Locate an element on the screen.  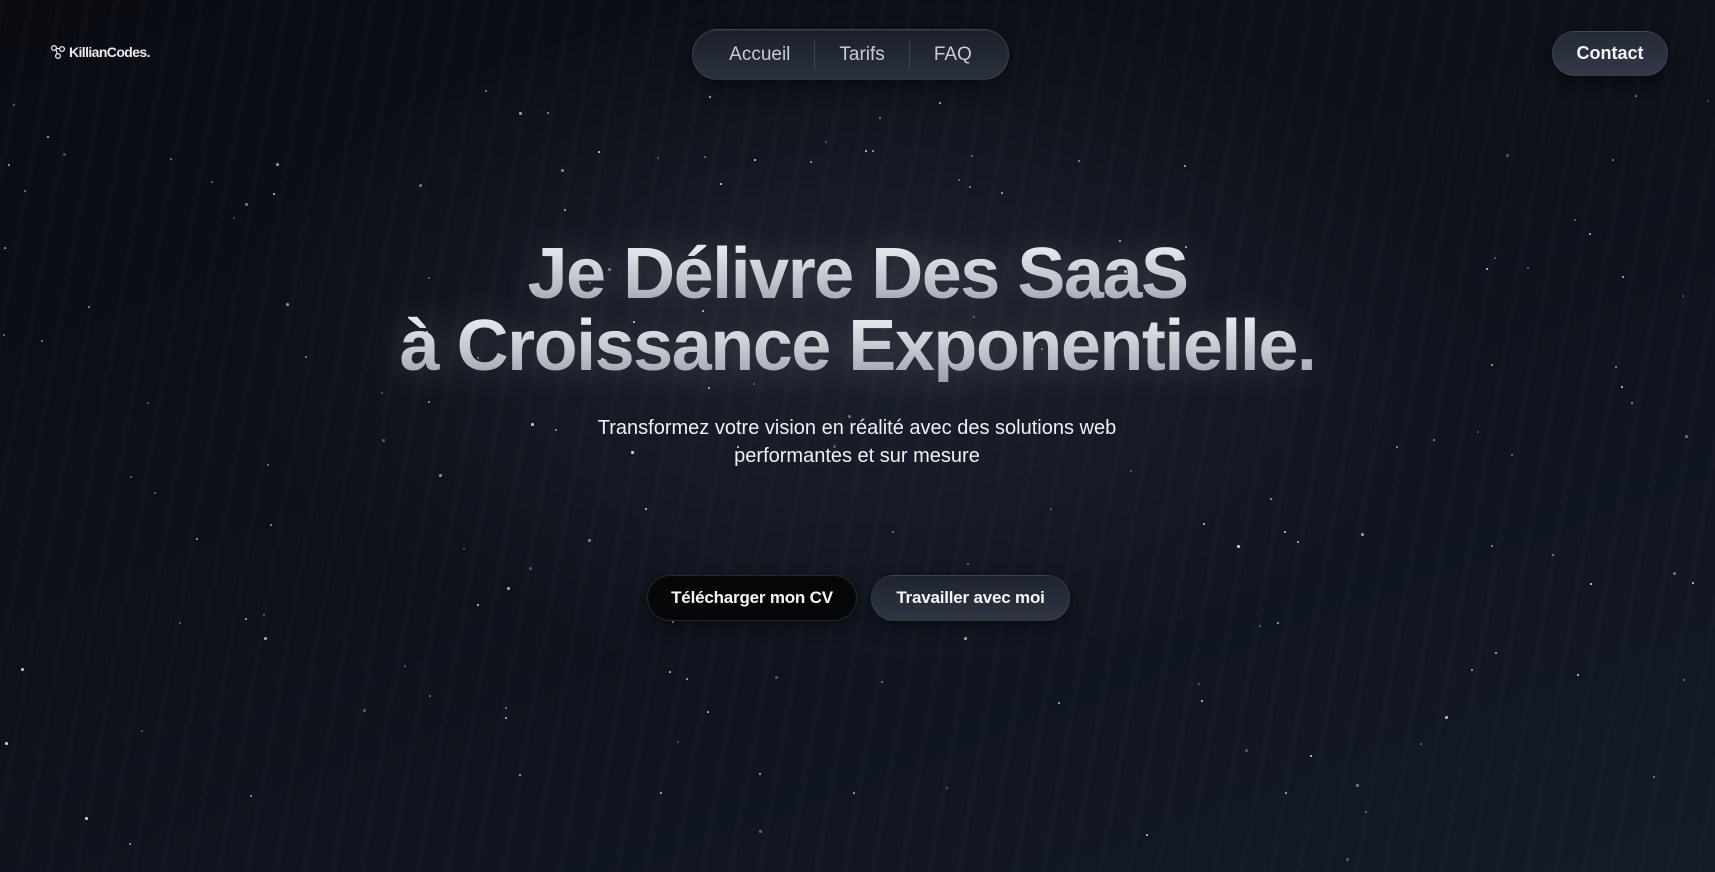
download-cv-button: Télécharger mon CV is located at coordinates (752, 598).